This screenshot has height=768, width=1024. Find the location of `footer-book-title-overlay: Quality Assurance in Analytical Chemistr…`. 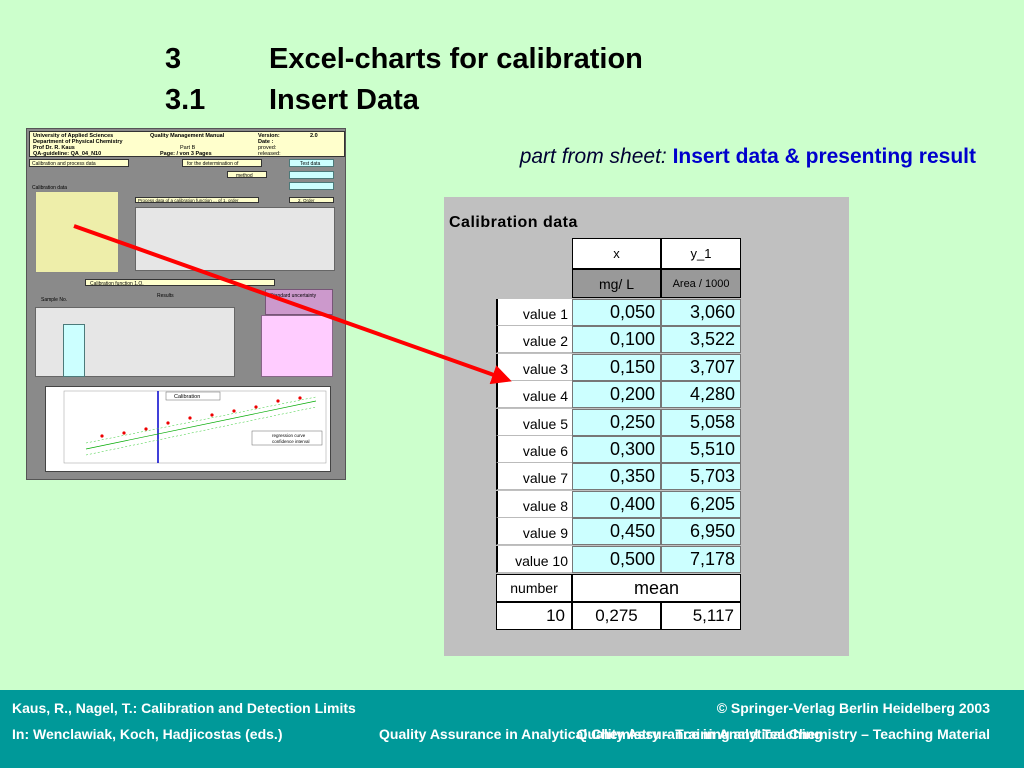

footer-book-title-overlay: Quality Assurance in Analytical Chemistr… is located at coordinates (783, 734).